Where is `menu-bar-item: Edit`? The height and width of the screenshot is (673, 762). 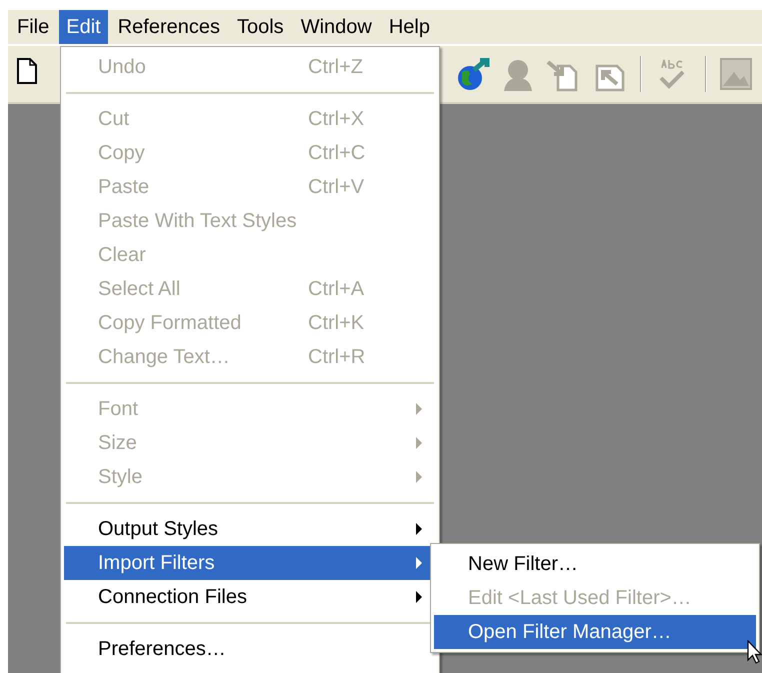 menu-bar-item: Edit is located at coordinates (83, 27).